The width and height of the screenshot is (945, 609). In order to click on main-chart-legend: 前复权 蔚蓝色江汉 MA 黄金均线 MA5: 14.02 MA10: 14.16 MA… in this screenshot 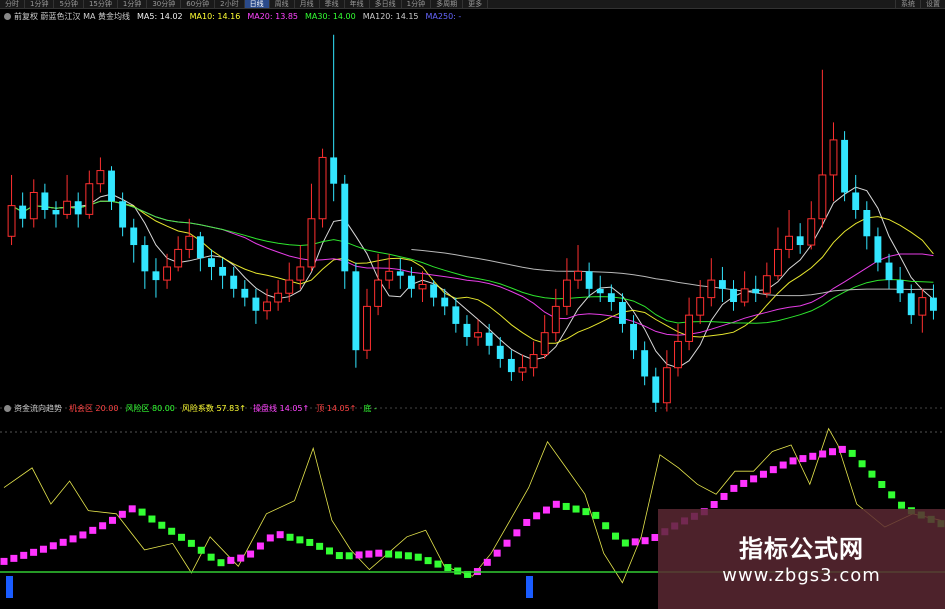, I will do `click(236, 16)`.